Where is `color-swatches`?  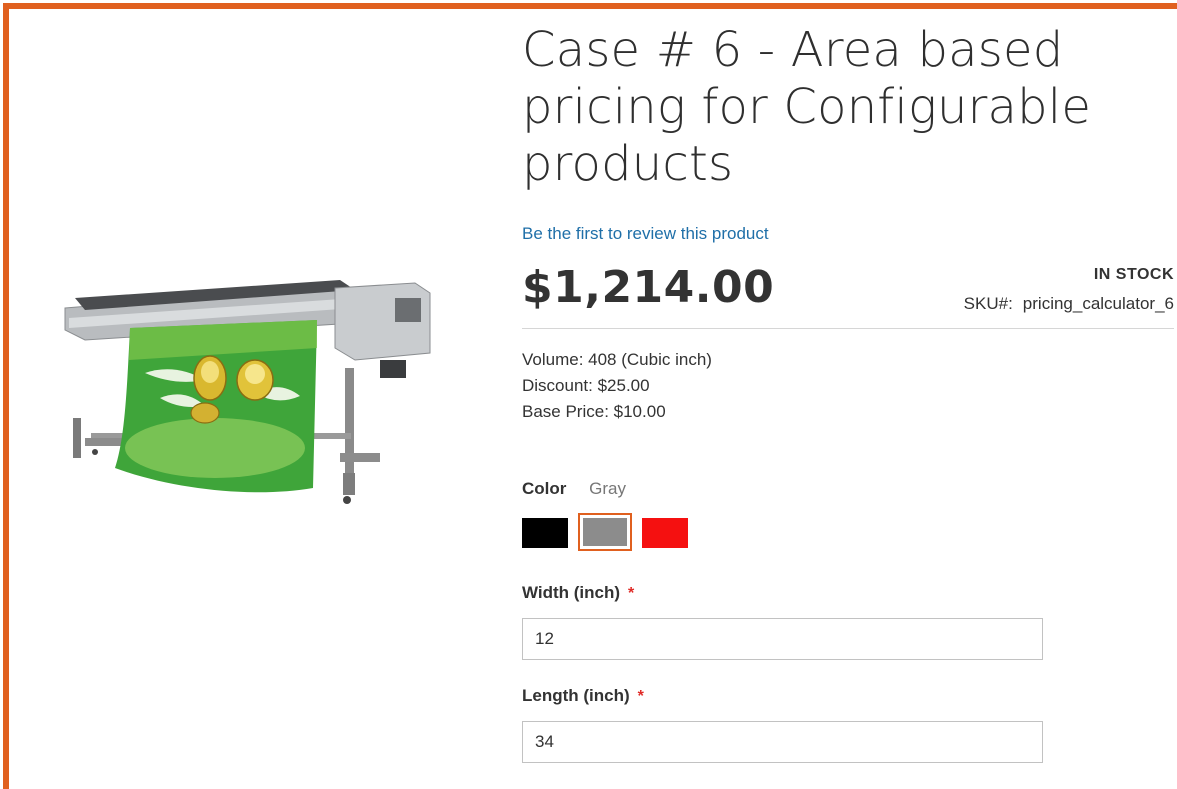 color-swatches is located at coordinates (848, 532).